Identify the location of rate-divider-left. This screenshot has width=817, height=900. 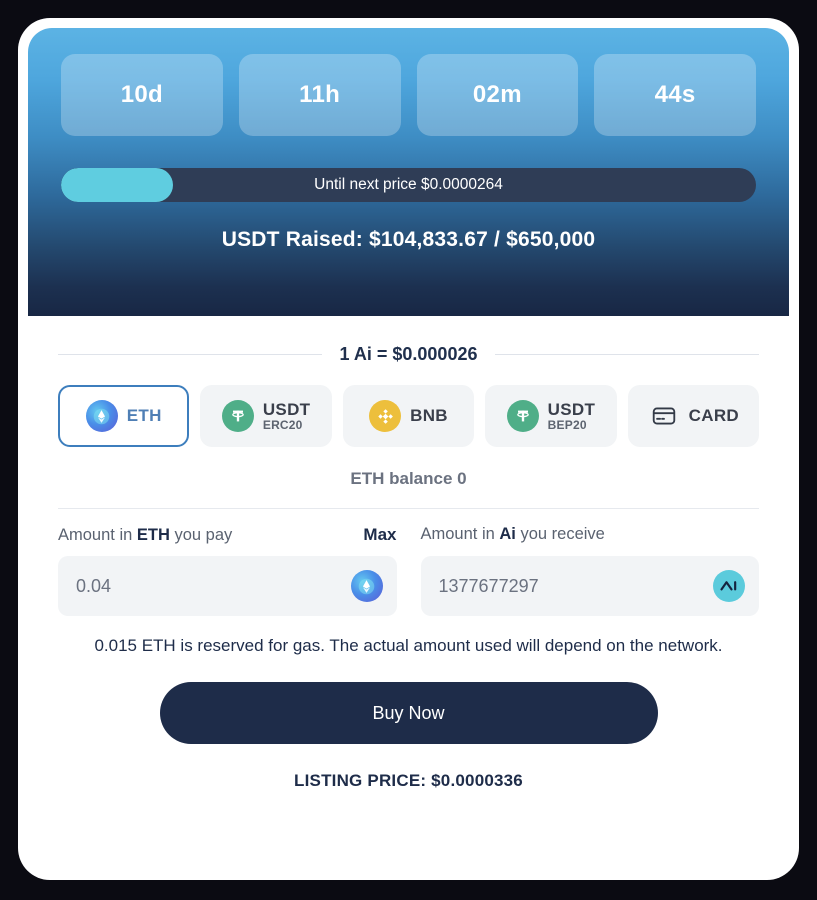
(190, 354).